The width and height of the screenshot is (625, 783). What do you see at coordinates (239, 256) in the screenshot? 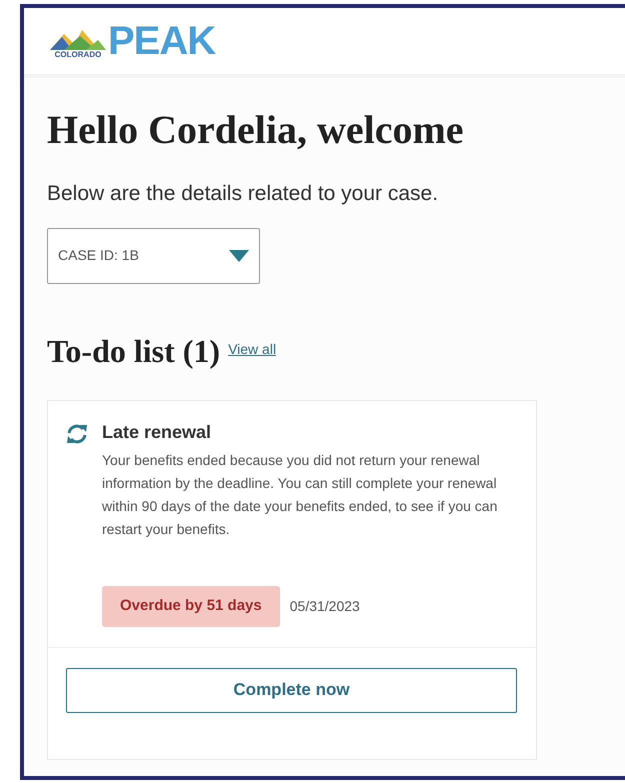
I see `dropdown-caret-icon` at bounding box center [239, 256].